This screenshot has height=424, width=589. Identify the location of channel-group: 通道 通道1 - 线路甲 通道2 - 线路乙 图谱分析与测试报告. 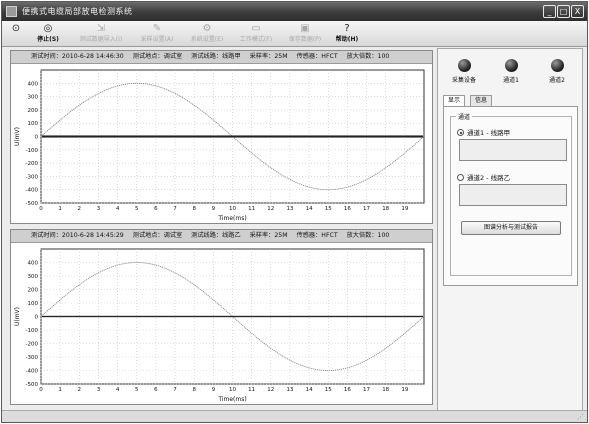
(511, 194).